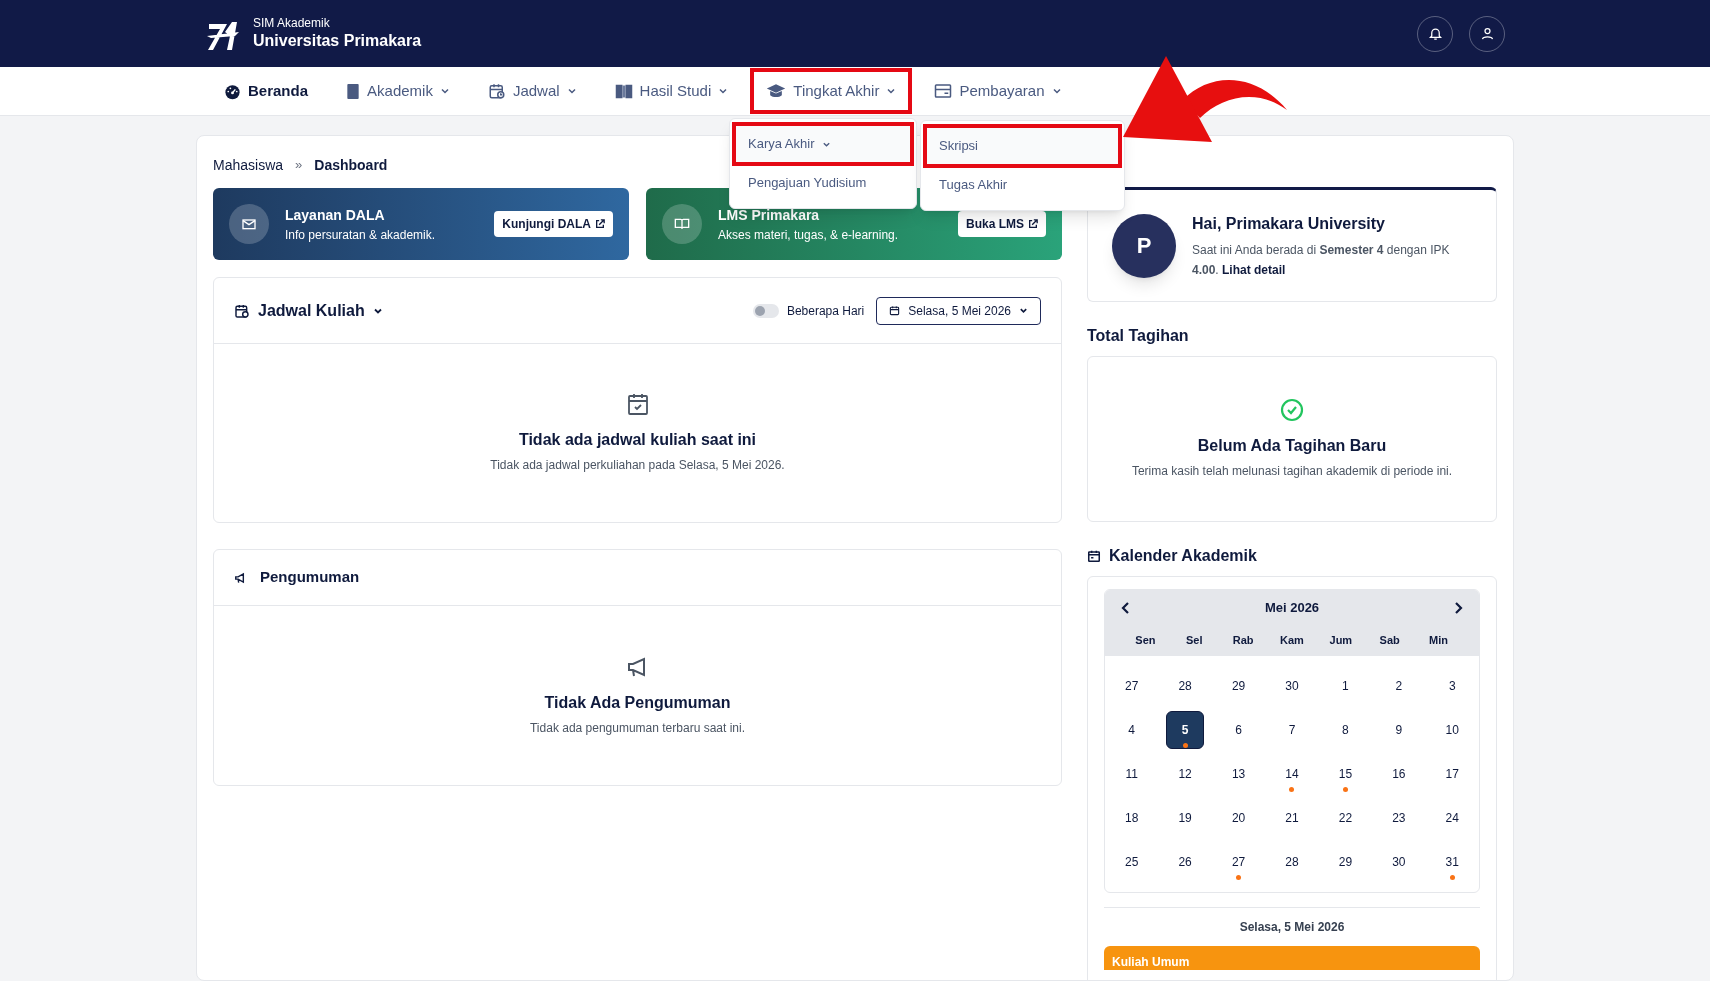 Image resolution: width=1710 pixels, height=981 pixels. Describe the element at coordinates (353, 91) in the screenshot. I see `book-icon` at that location.